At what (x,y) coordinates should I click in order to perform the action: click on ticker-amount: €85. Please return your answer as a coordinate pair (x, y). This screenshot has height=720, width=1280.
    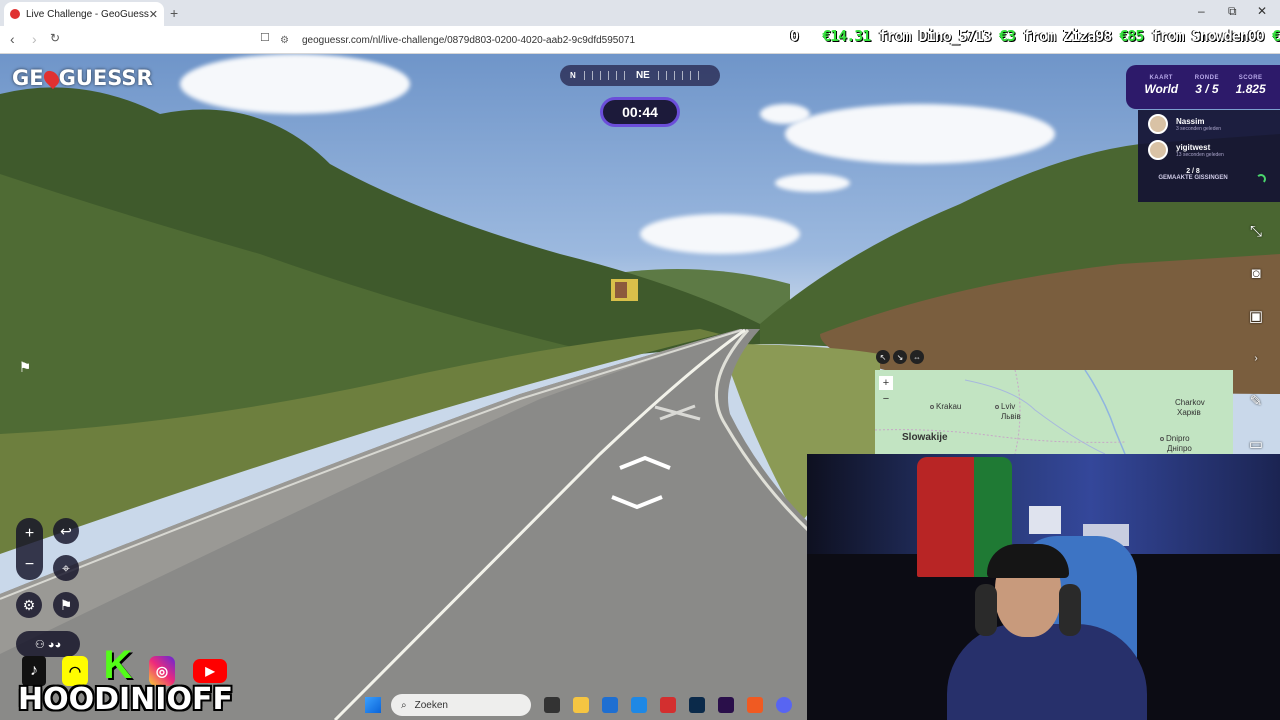
    Looking at the image, I should click on (1131, 36).